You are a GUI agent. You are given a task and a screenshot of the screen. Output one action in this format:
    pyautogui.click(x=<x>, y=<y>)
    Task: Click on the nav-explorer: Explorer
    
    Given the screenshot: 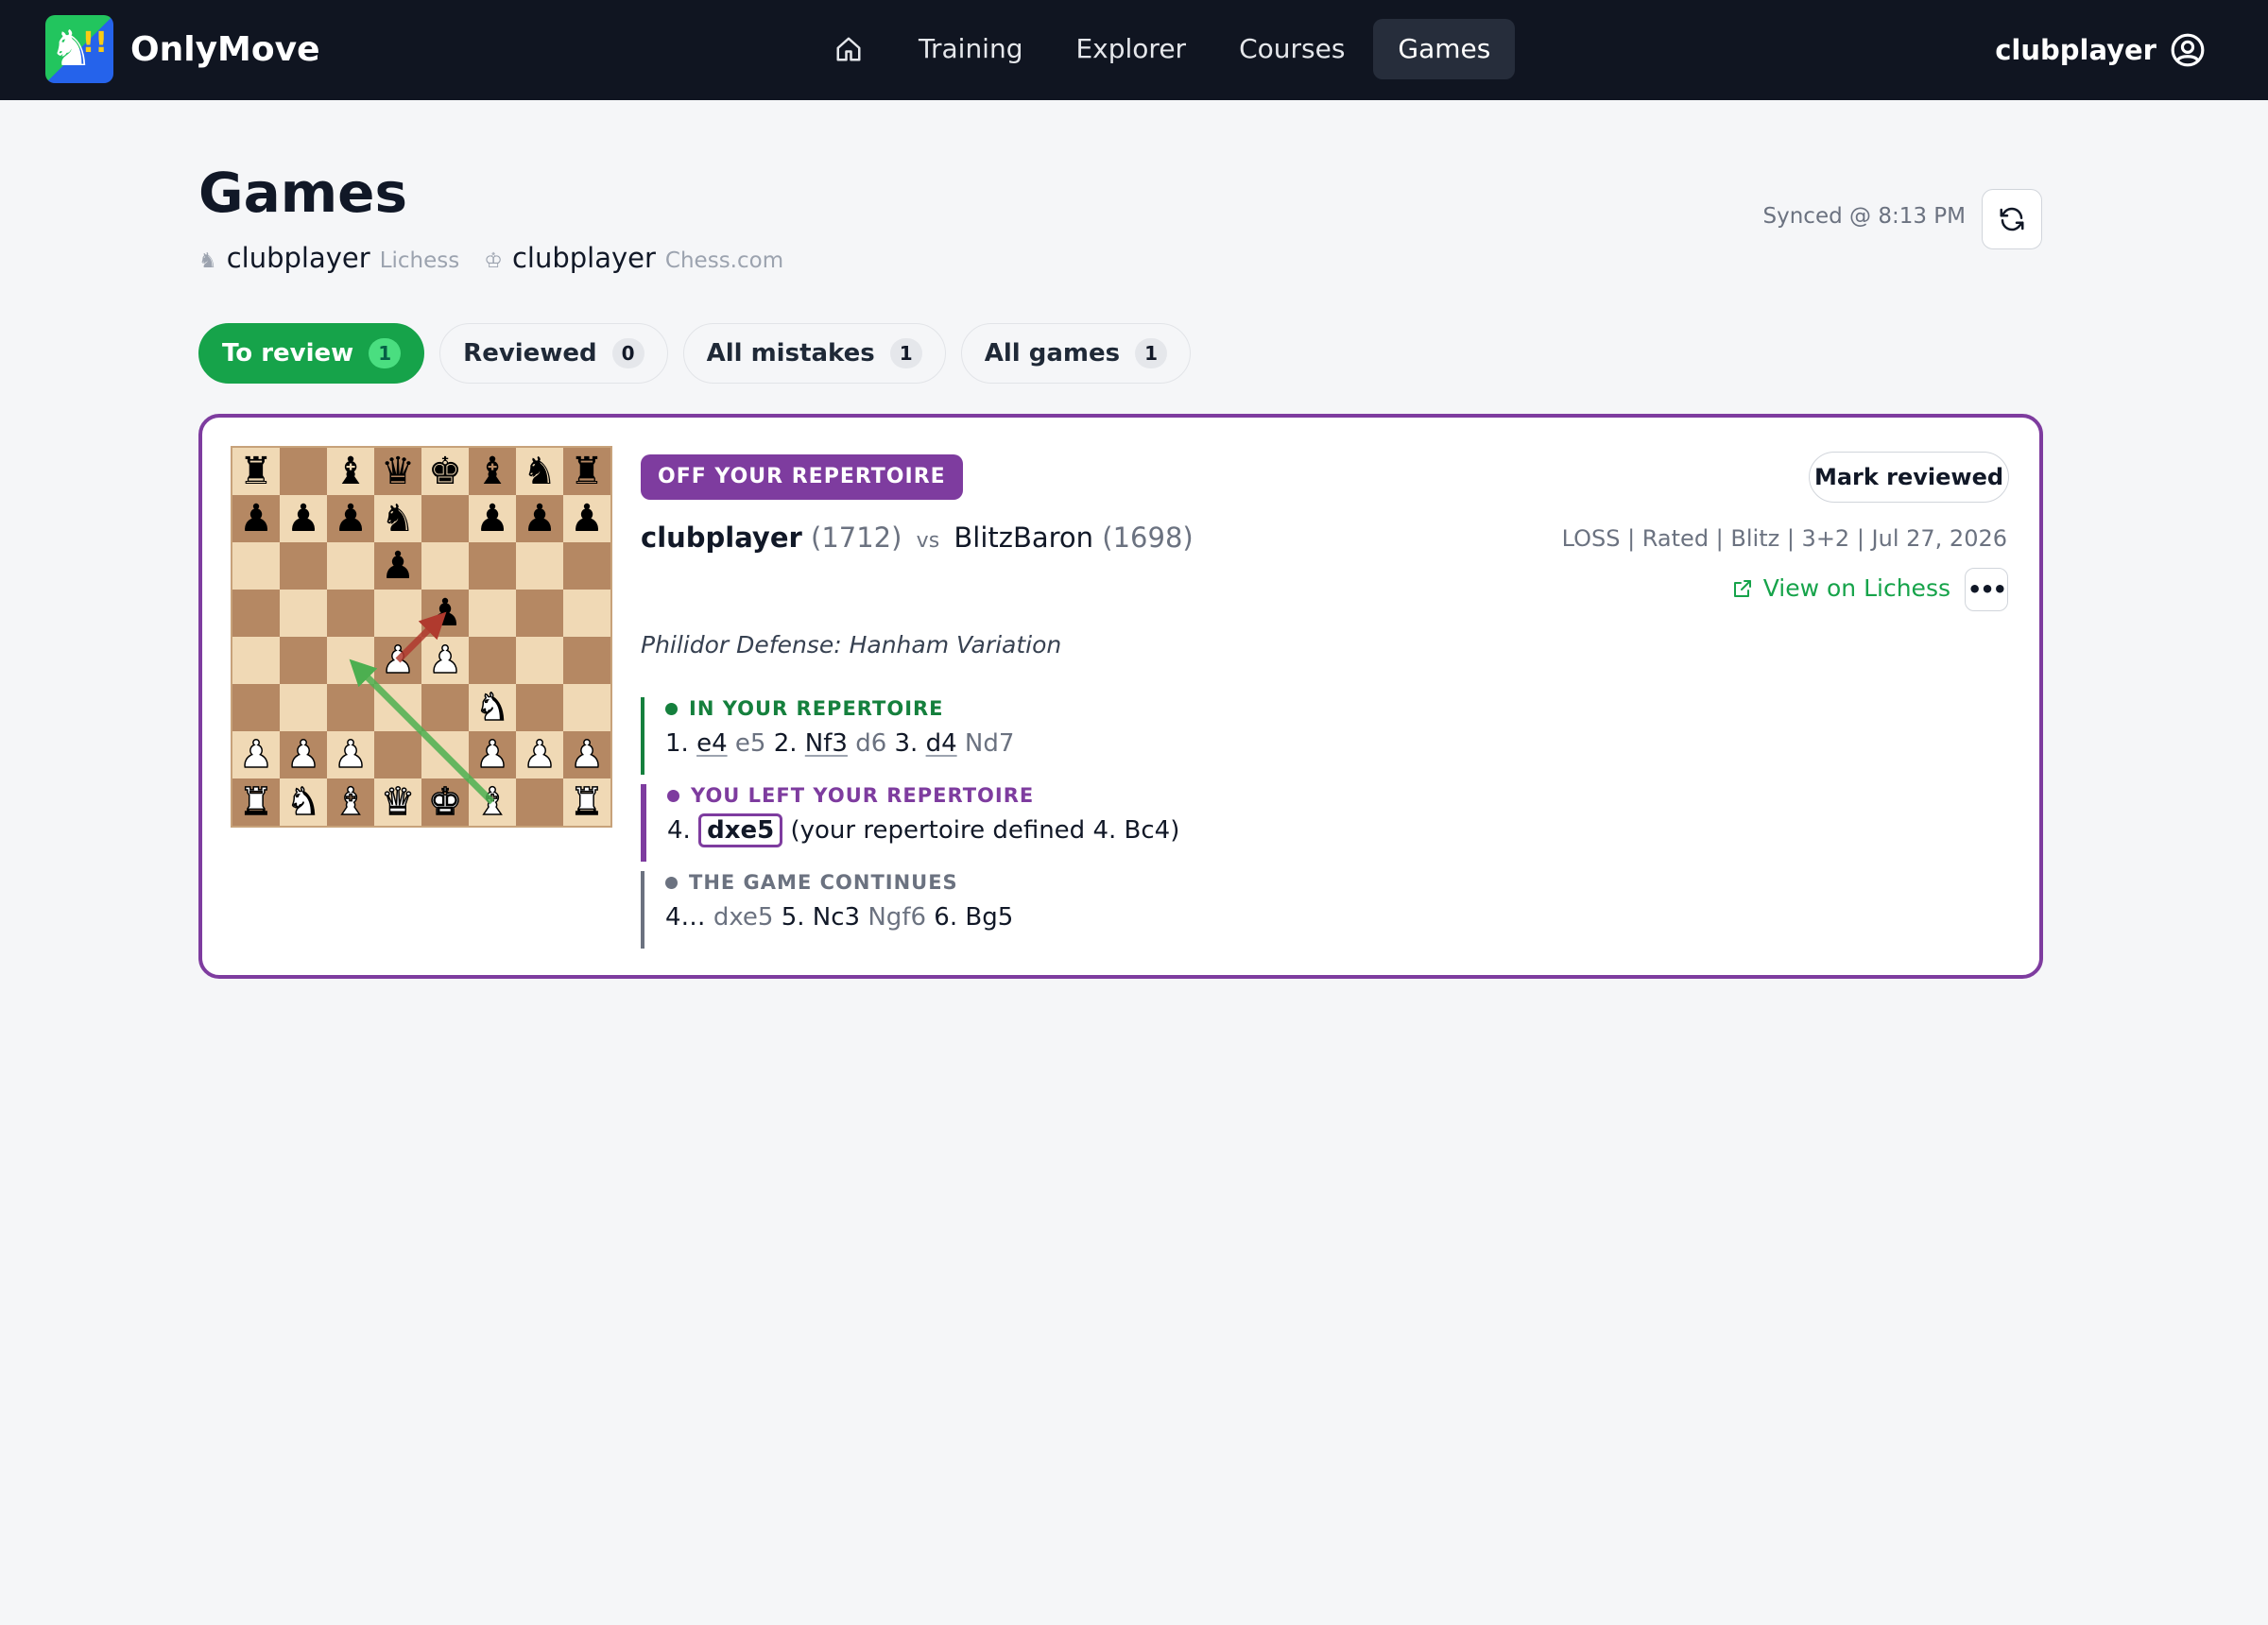 What is the action you would take?
    pyautogui.click(x=1131, y=49)
    